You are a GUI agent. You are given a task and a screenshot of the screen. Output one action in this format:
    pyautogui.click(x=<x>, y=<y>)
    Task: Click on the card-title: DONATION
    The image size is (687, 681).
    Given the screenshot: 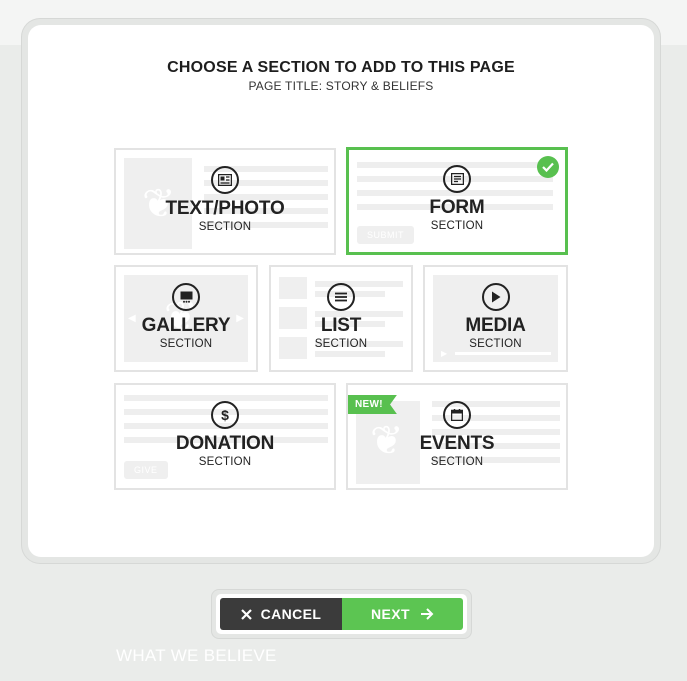 What is the action you would take?
    pyautogui.click(x=225, y=443)
    